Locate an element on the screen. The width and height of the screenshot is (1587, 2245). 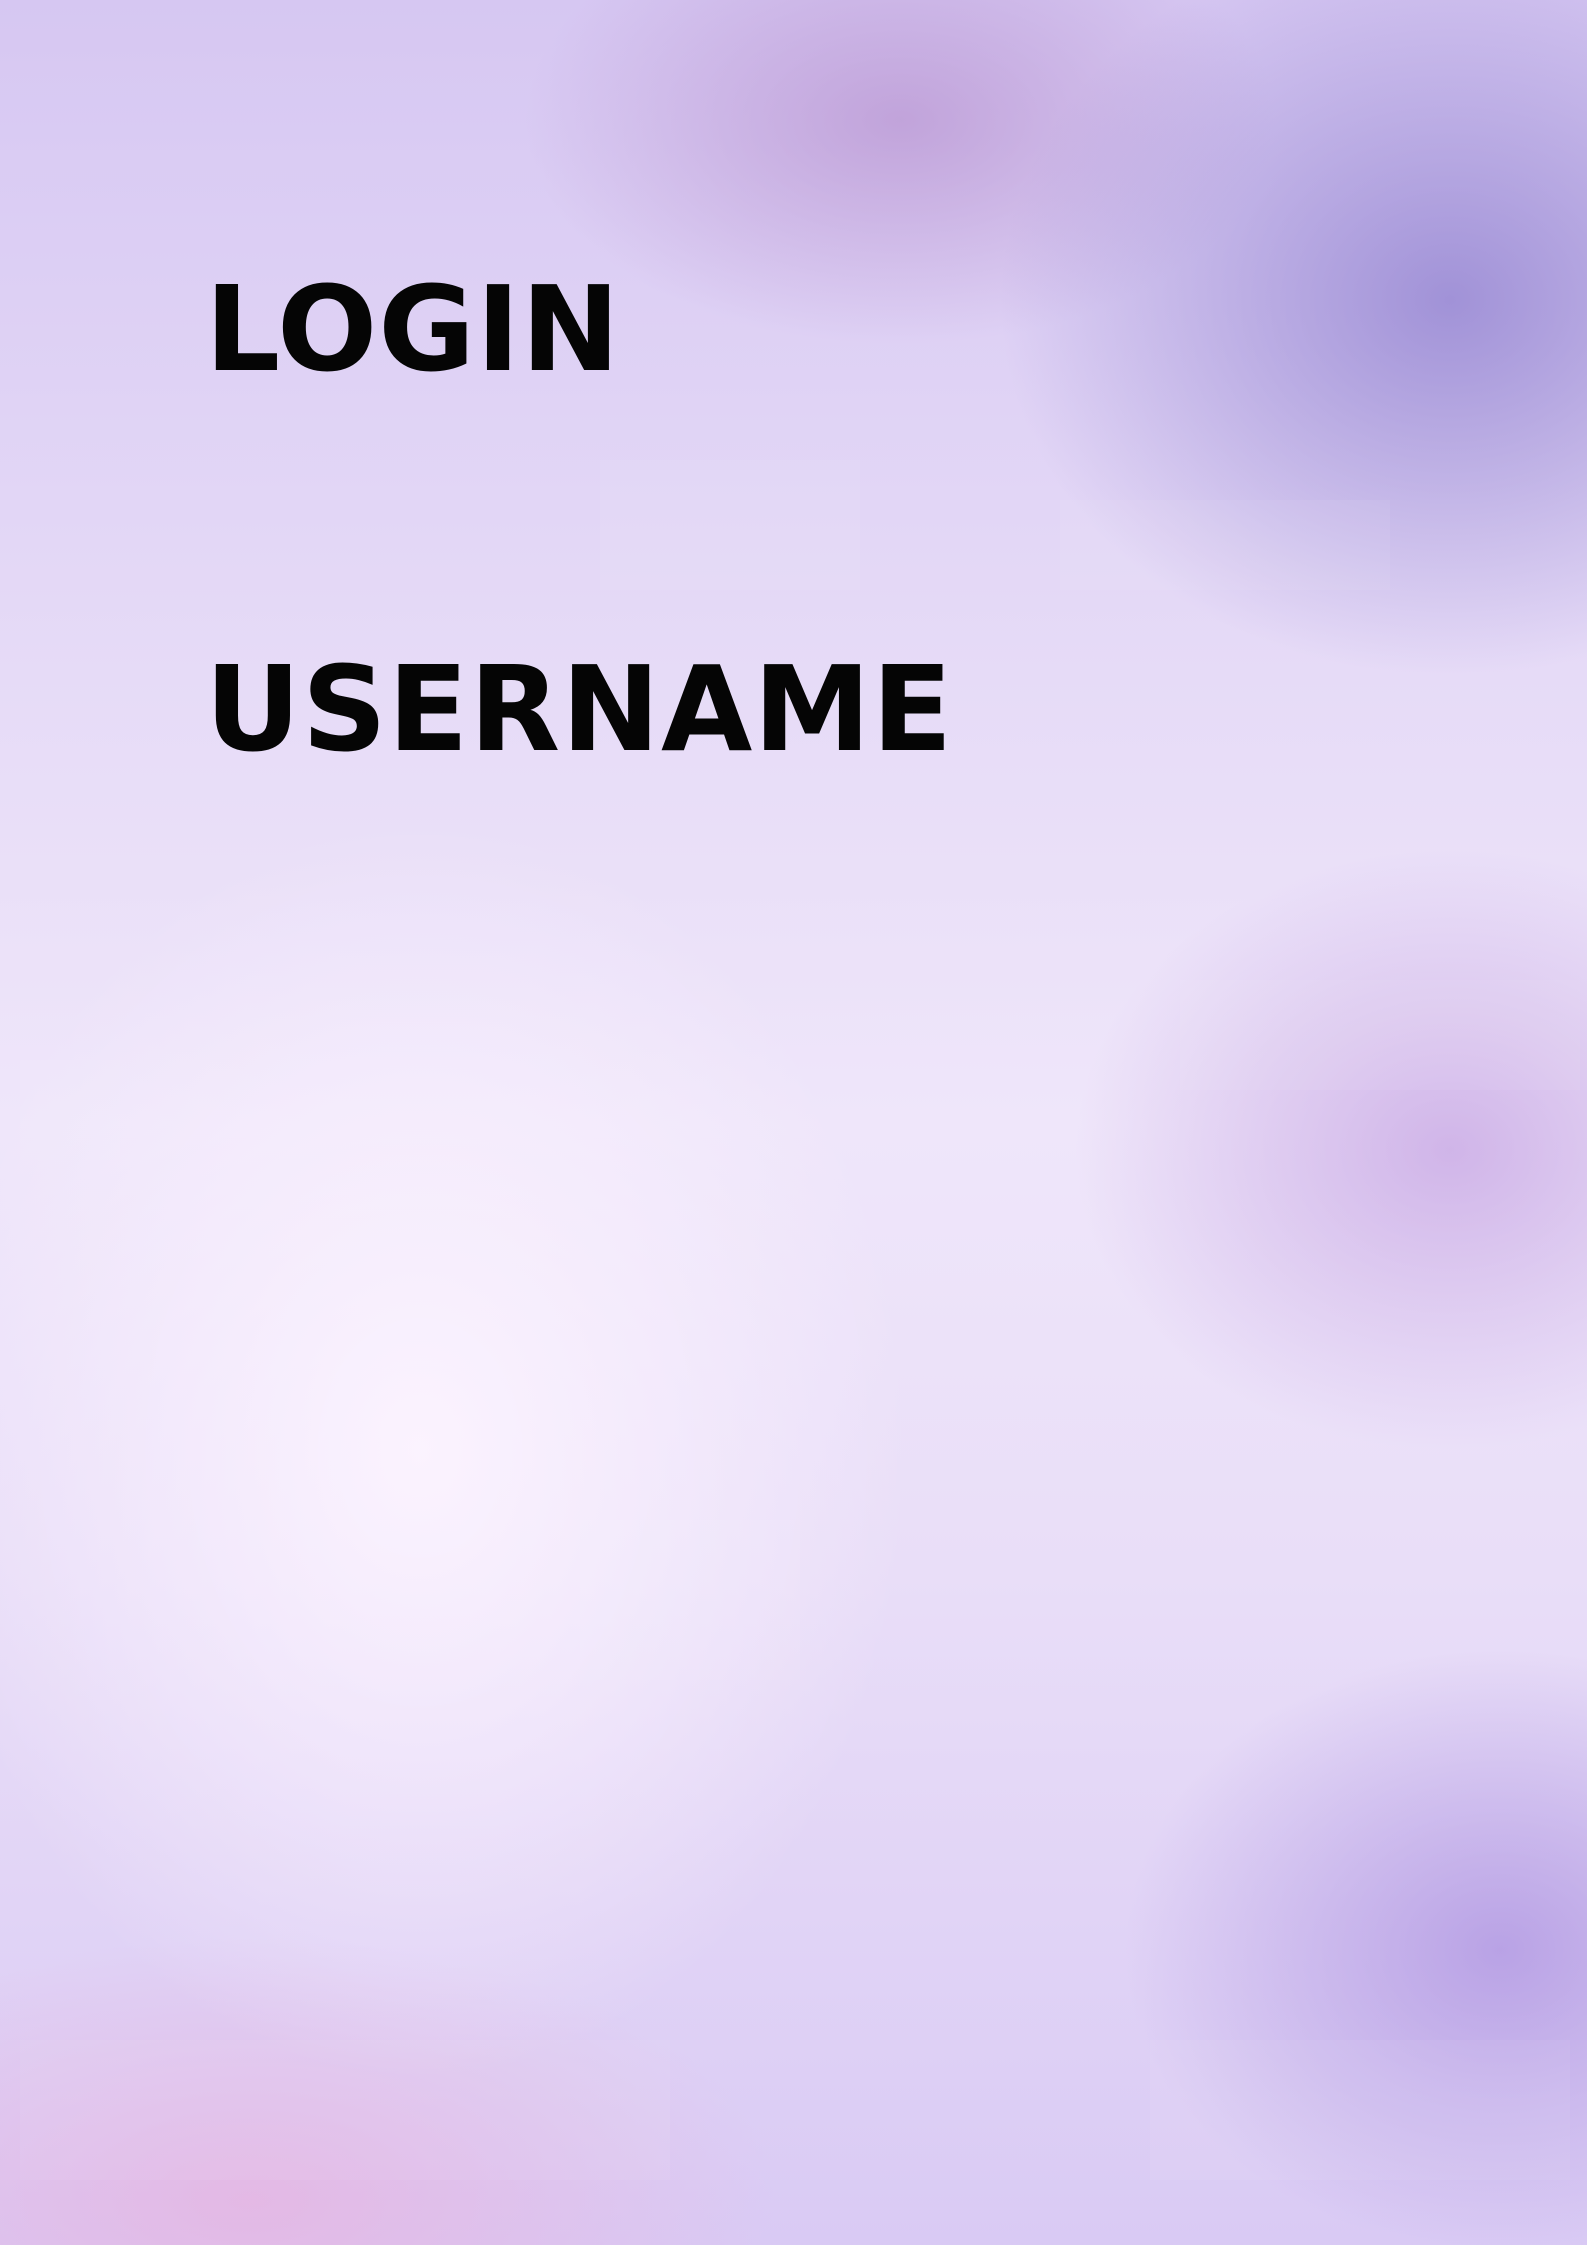
username-label: USERNAME is located at coordinates (579, 709).